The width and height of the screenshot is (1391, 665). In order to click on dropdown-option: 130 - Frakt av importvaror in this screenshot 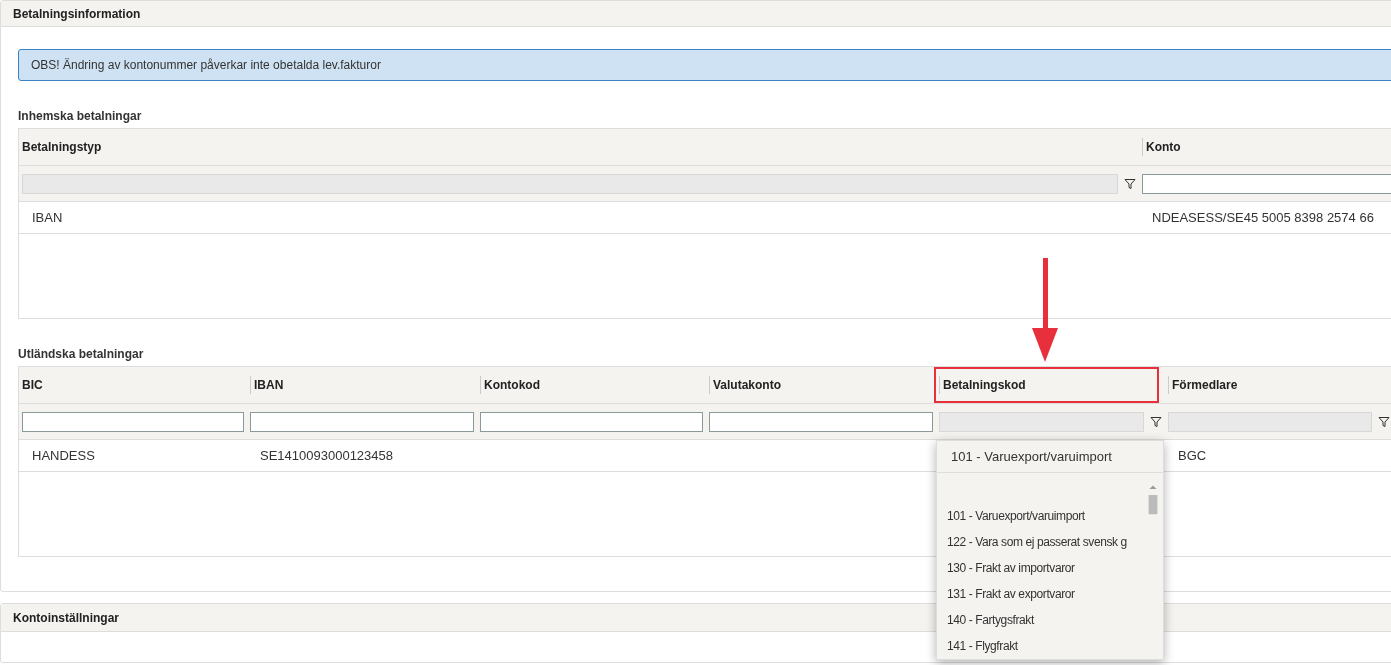, I will do `click(1041, 568)`.